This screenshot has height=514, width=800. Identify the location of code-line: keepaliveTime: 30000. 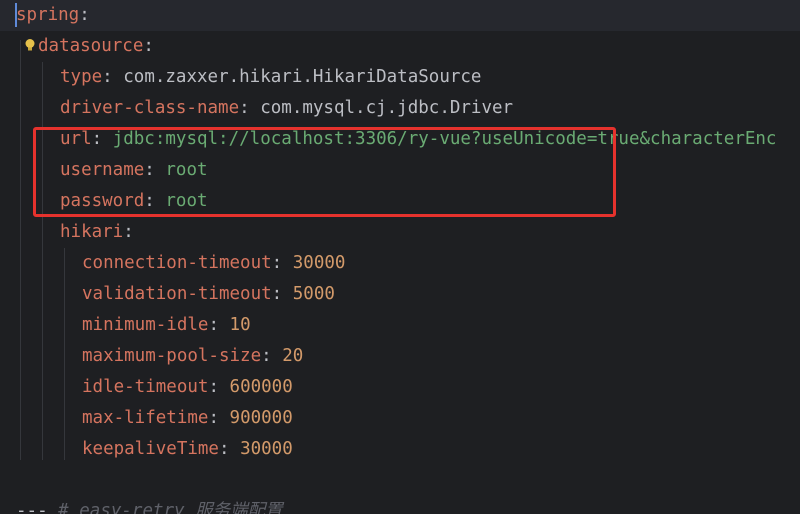
(187, 449).